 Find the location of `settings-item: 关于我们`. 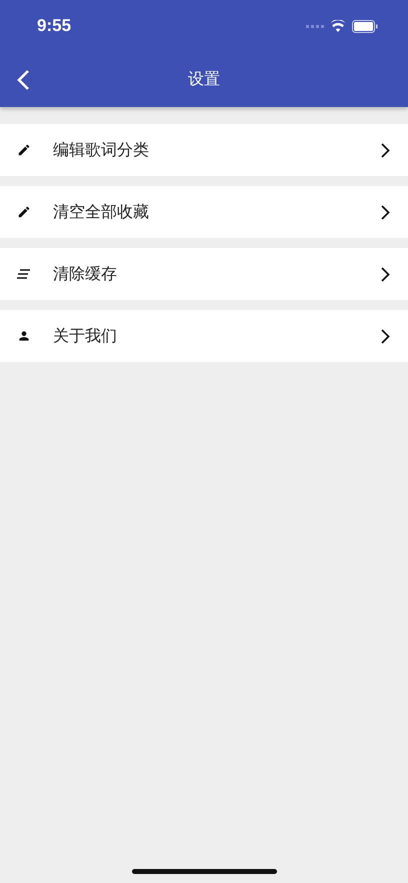

settings-item: 关于我们 is located at coordinates (204, 336).